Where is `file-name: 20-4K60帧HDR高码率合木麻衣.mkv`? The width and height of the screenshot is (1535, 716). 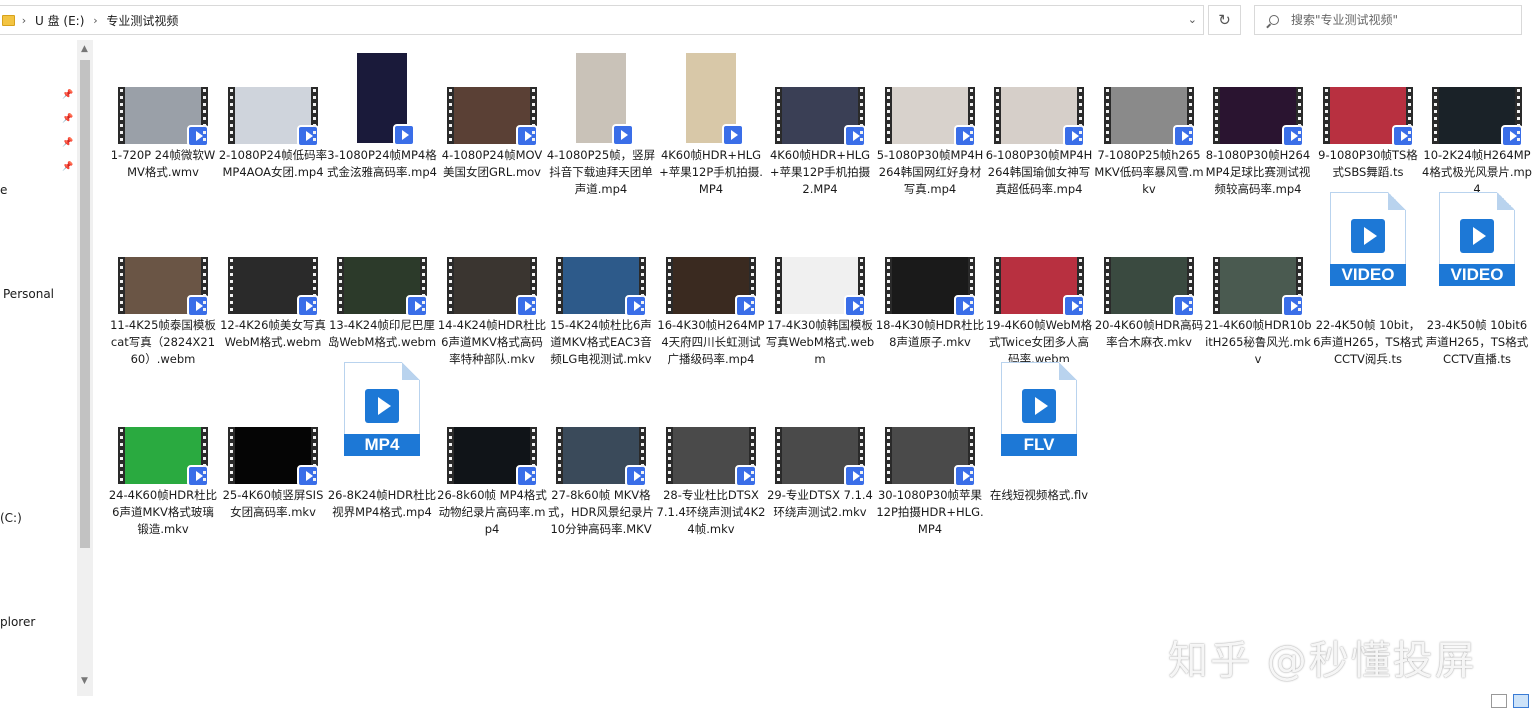 file-name: 20-4K60帧HDR高码率合木麻衣.mkv is located at coordinates (1149, 333).